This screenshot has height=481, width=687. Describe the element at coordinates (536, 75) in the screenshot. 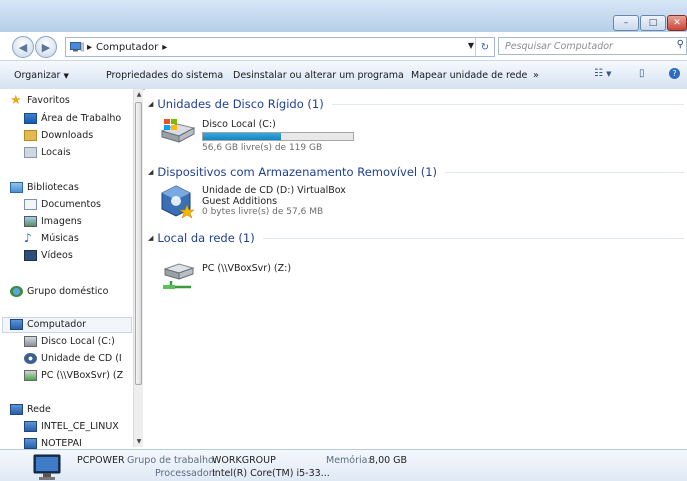

I see `more-commands-button: »` at that location.